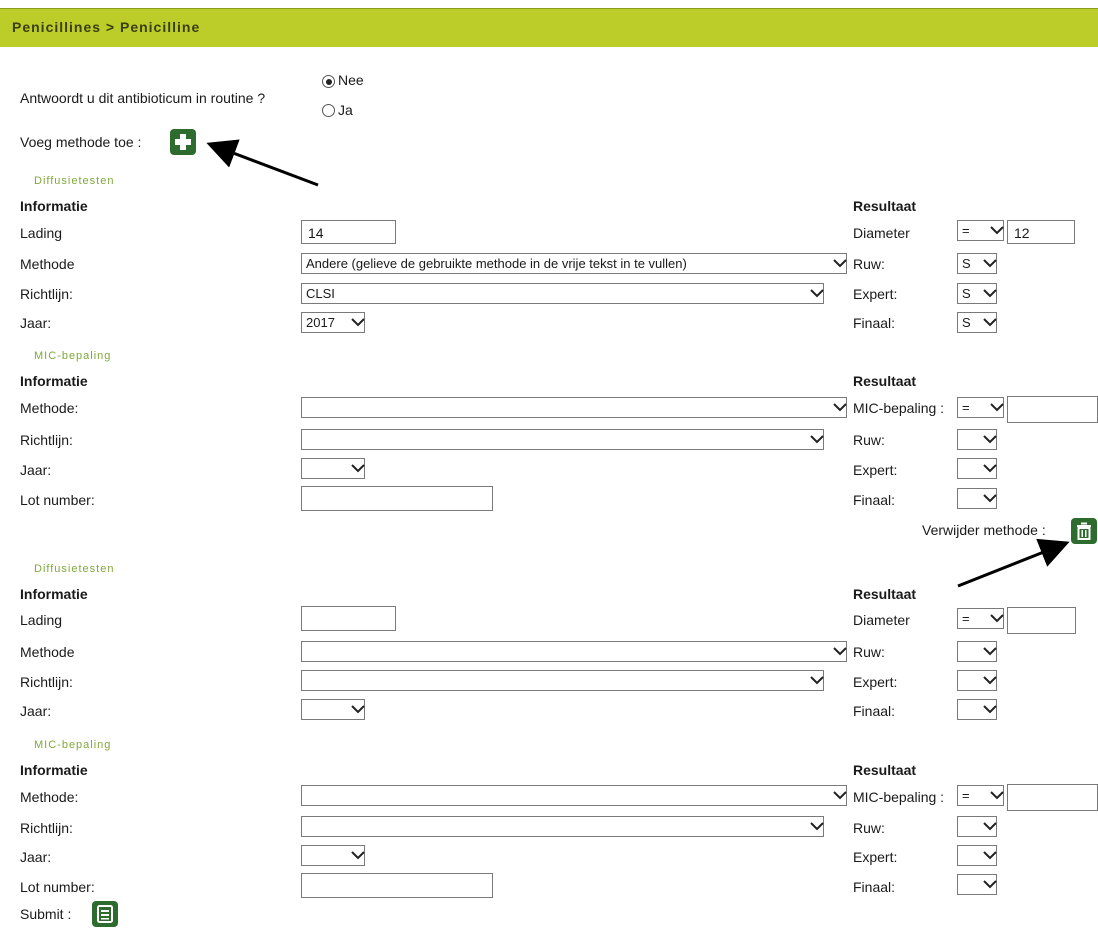 The image size is (1098, 930). Describe the element at coordinates (977, 293) in the screenshot. I see `expert-select: S` at that location.